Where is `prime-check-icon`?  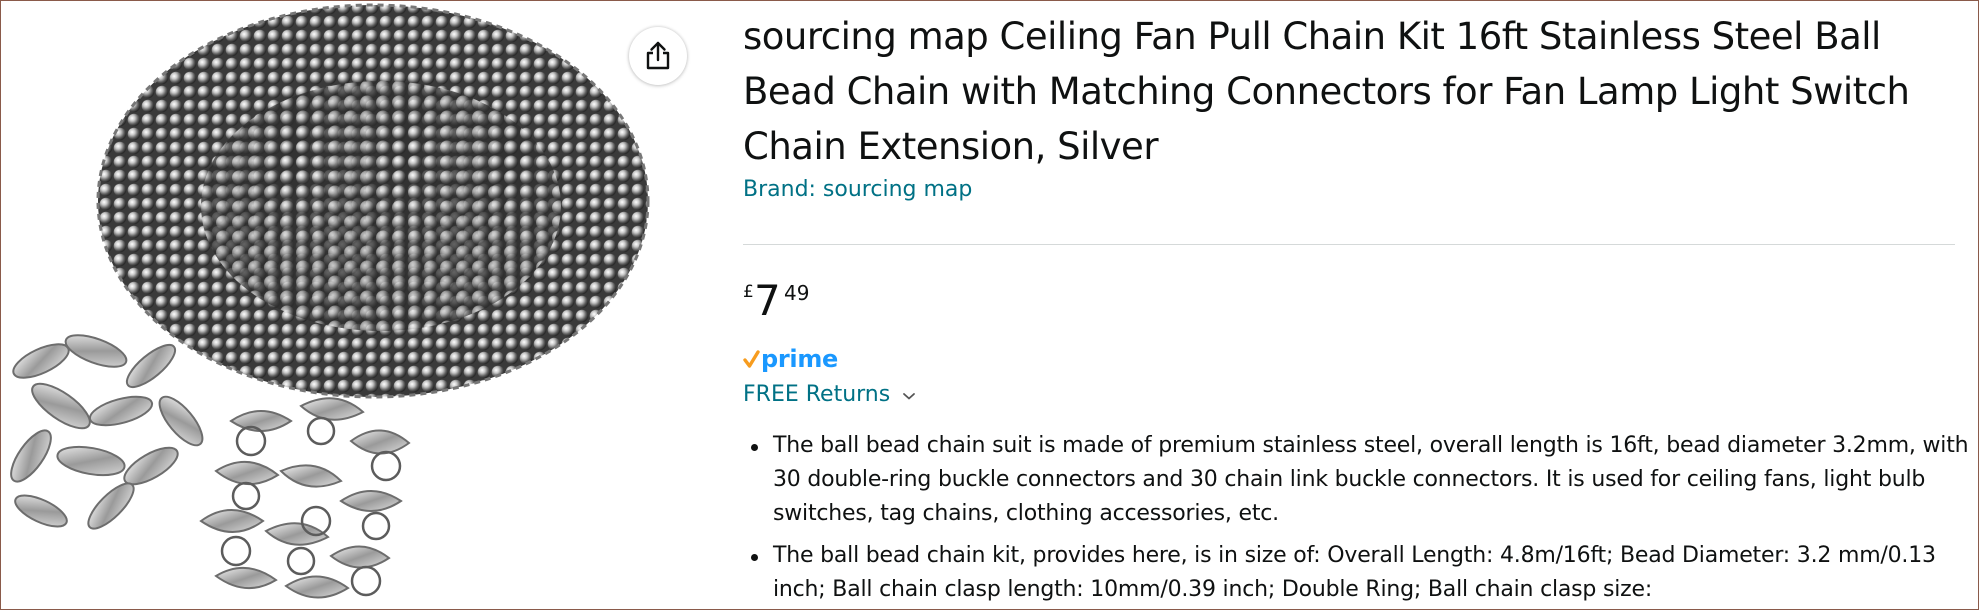 prime-check-icon is located at coordinates (751, 359).